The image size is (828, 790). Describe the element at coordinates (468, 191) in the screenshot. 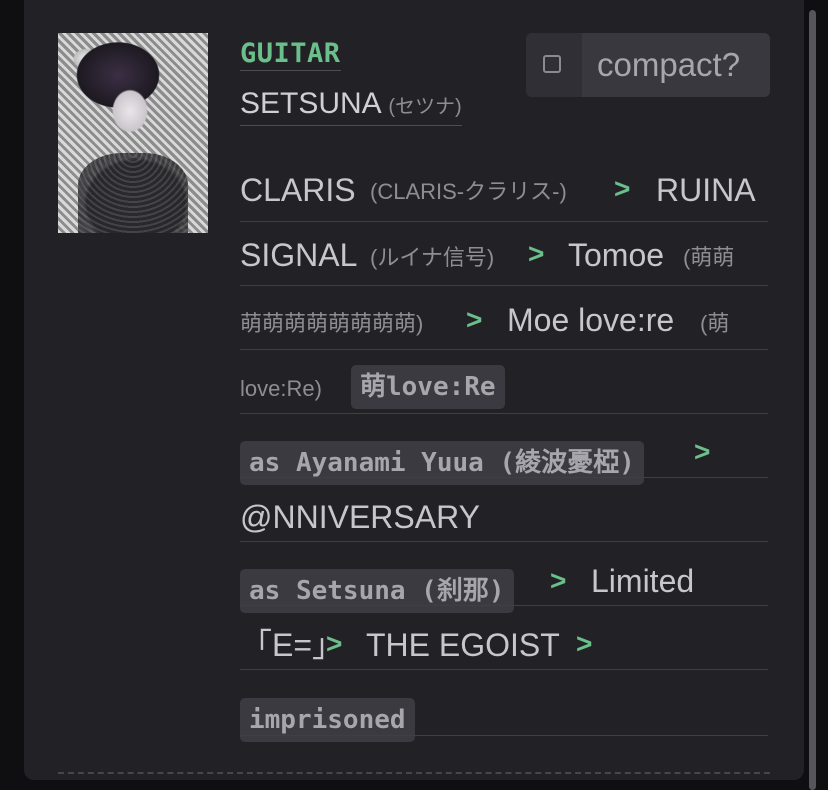

I see `band-alt-claris: (CLARIS-クラリス-)` at that location.